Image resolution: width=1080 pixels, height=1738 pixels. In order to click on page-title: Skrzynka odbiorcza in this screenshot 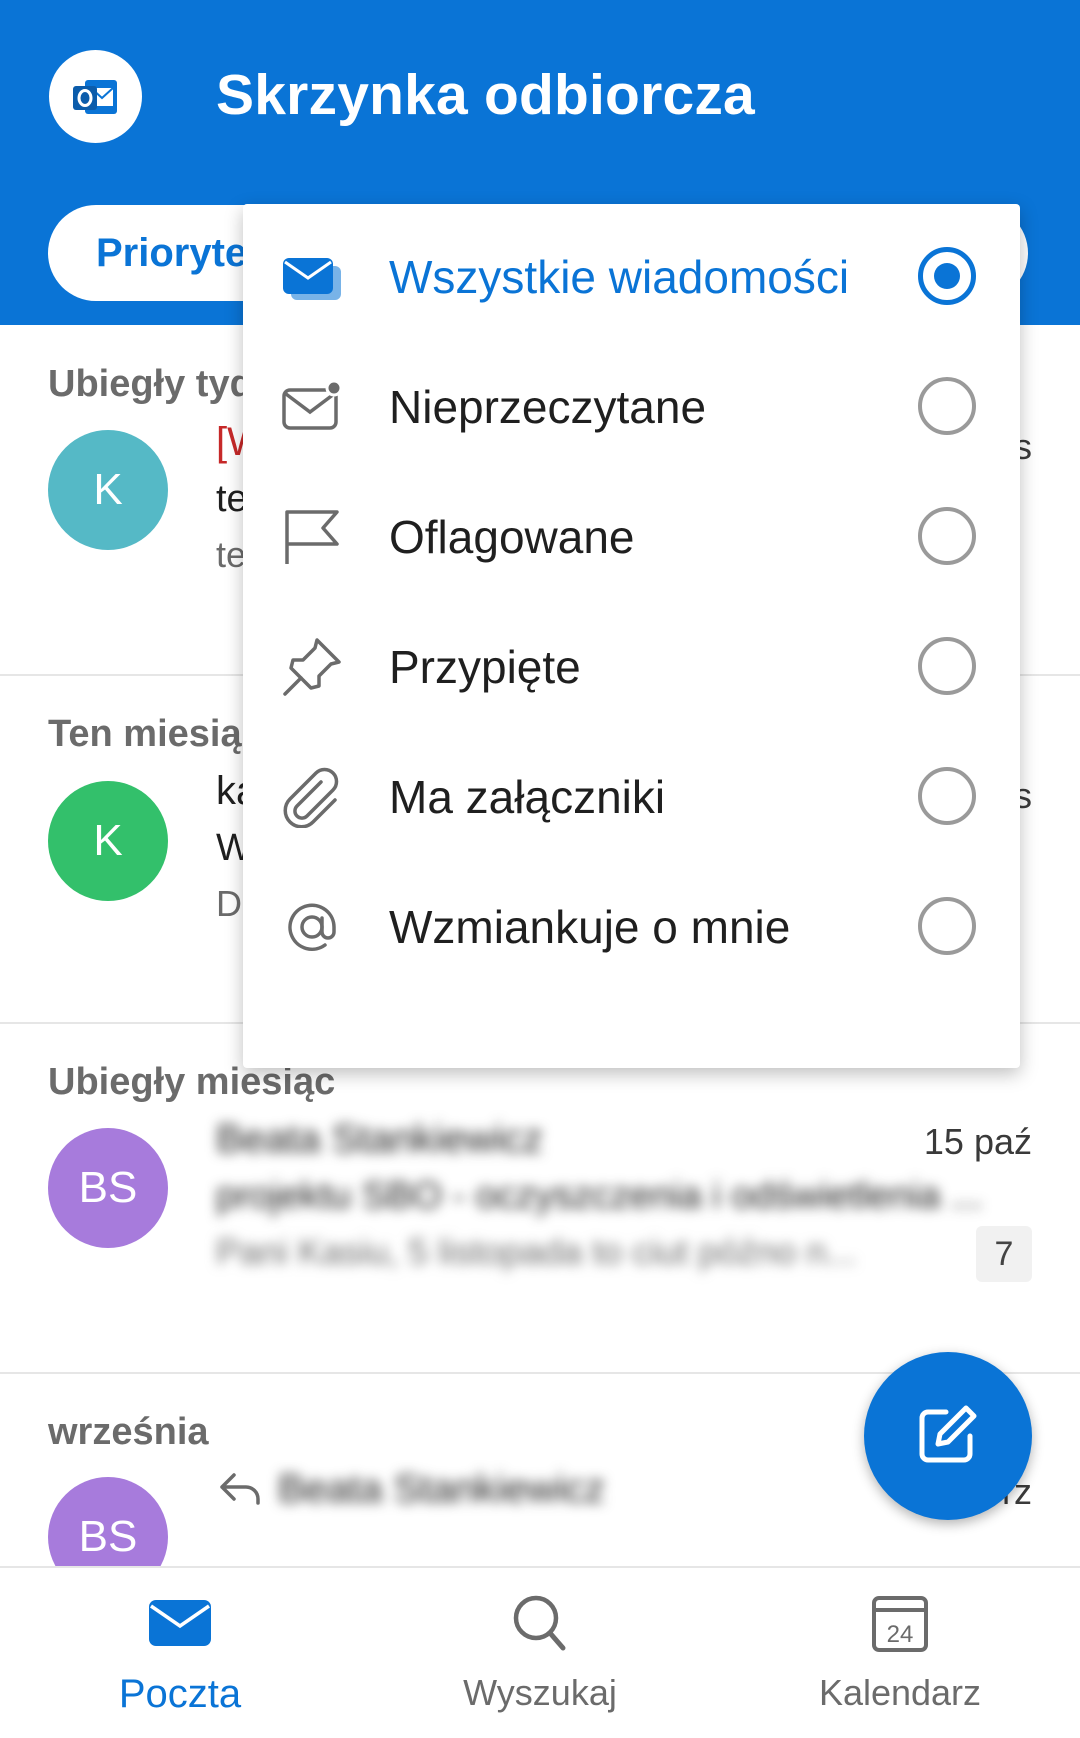, I will do `click(485, 95)`.